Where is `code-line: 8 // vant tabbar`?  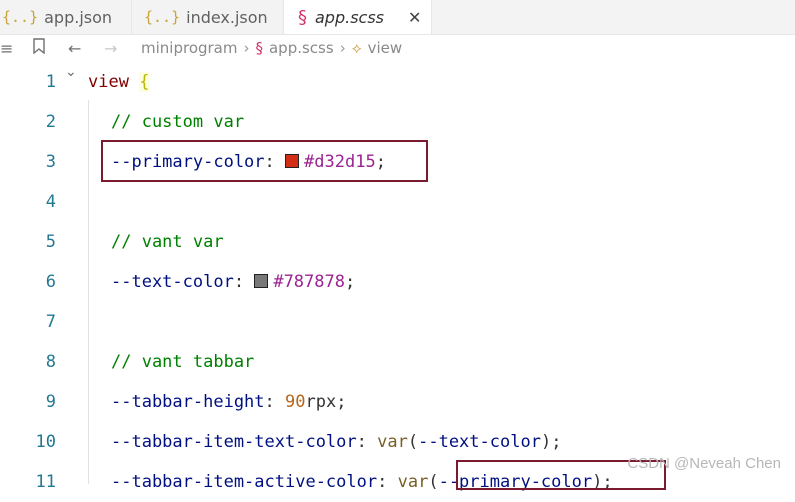
code-line: 8 // vant tabbar is located at coordinates (397, 362).